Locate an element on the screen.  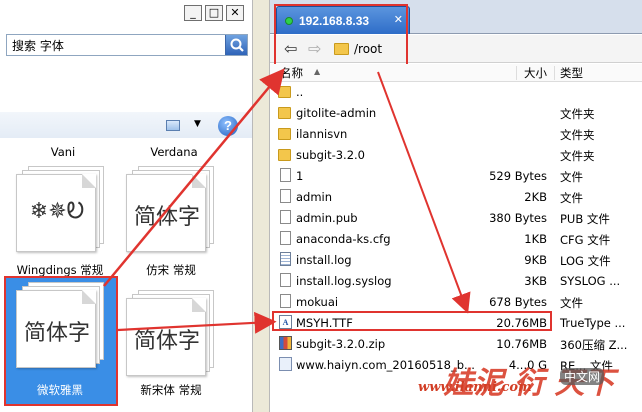
minimize-button: _ is located at coordinates (193, 13).